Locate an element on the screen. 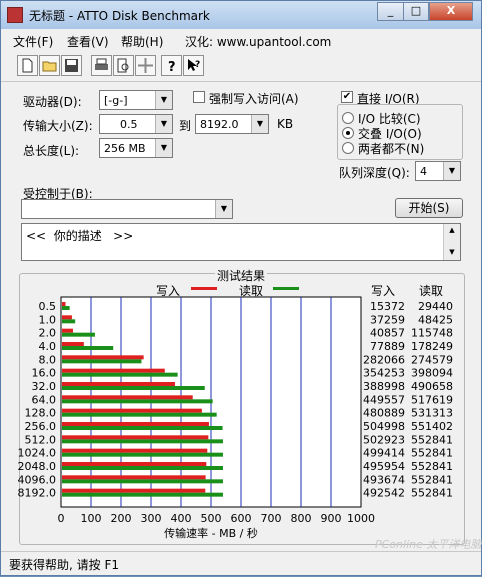  print-preview-icon is located at coordinates (123, 65).